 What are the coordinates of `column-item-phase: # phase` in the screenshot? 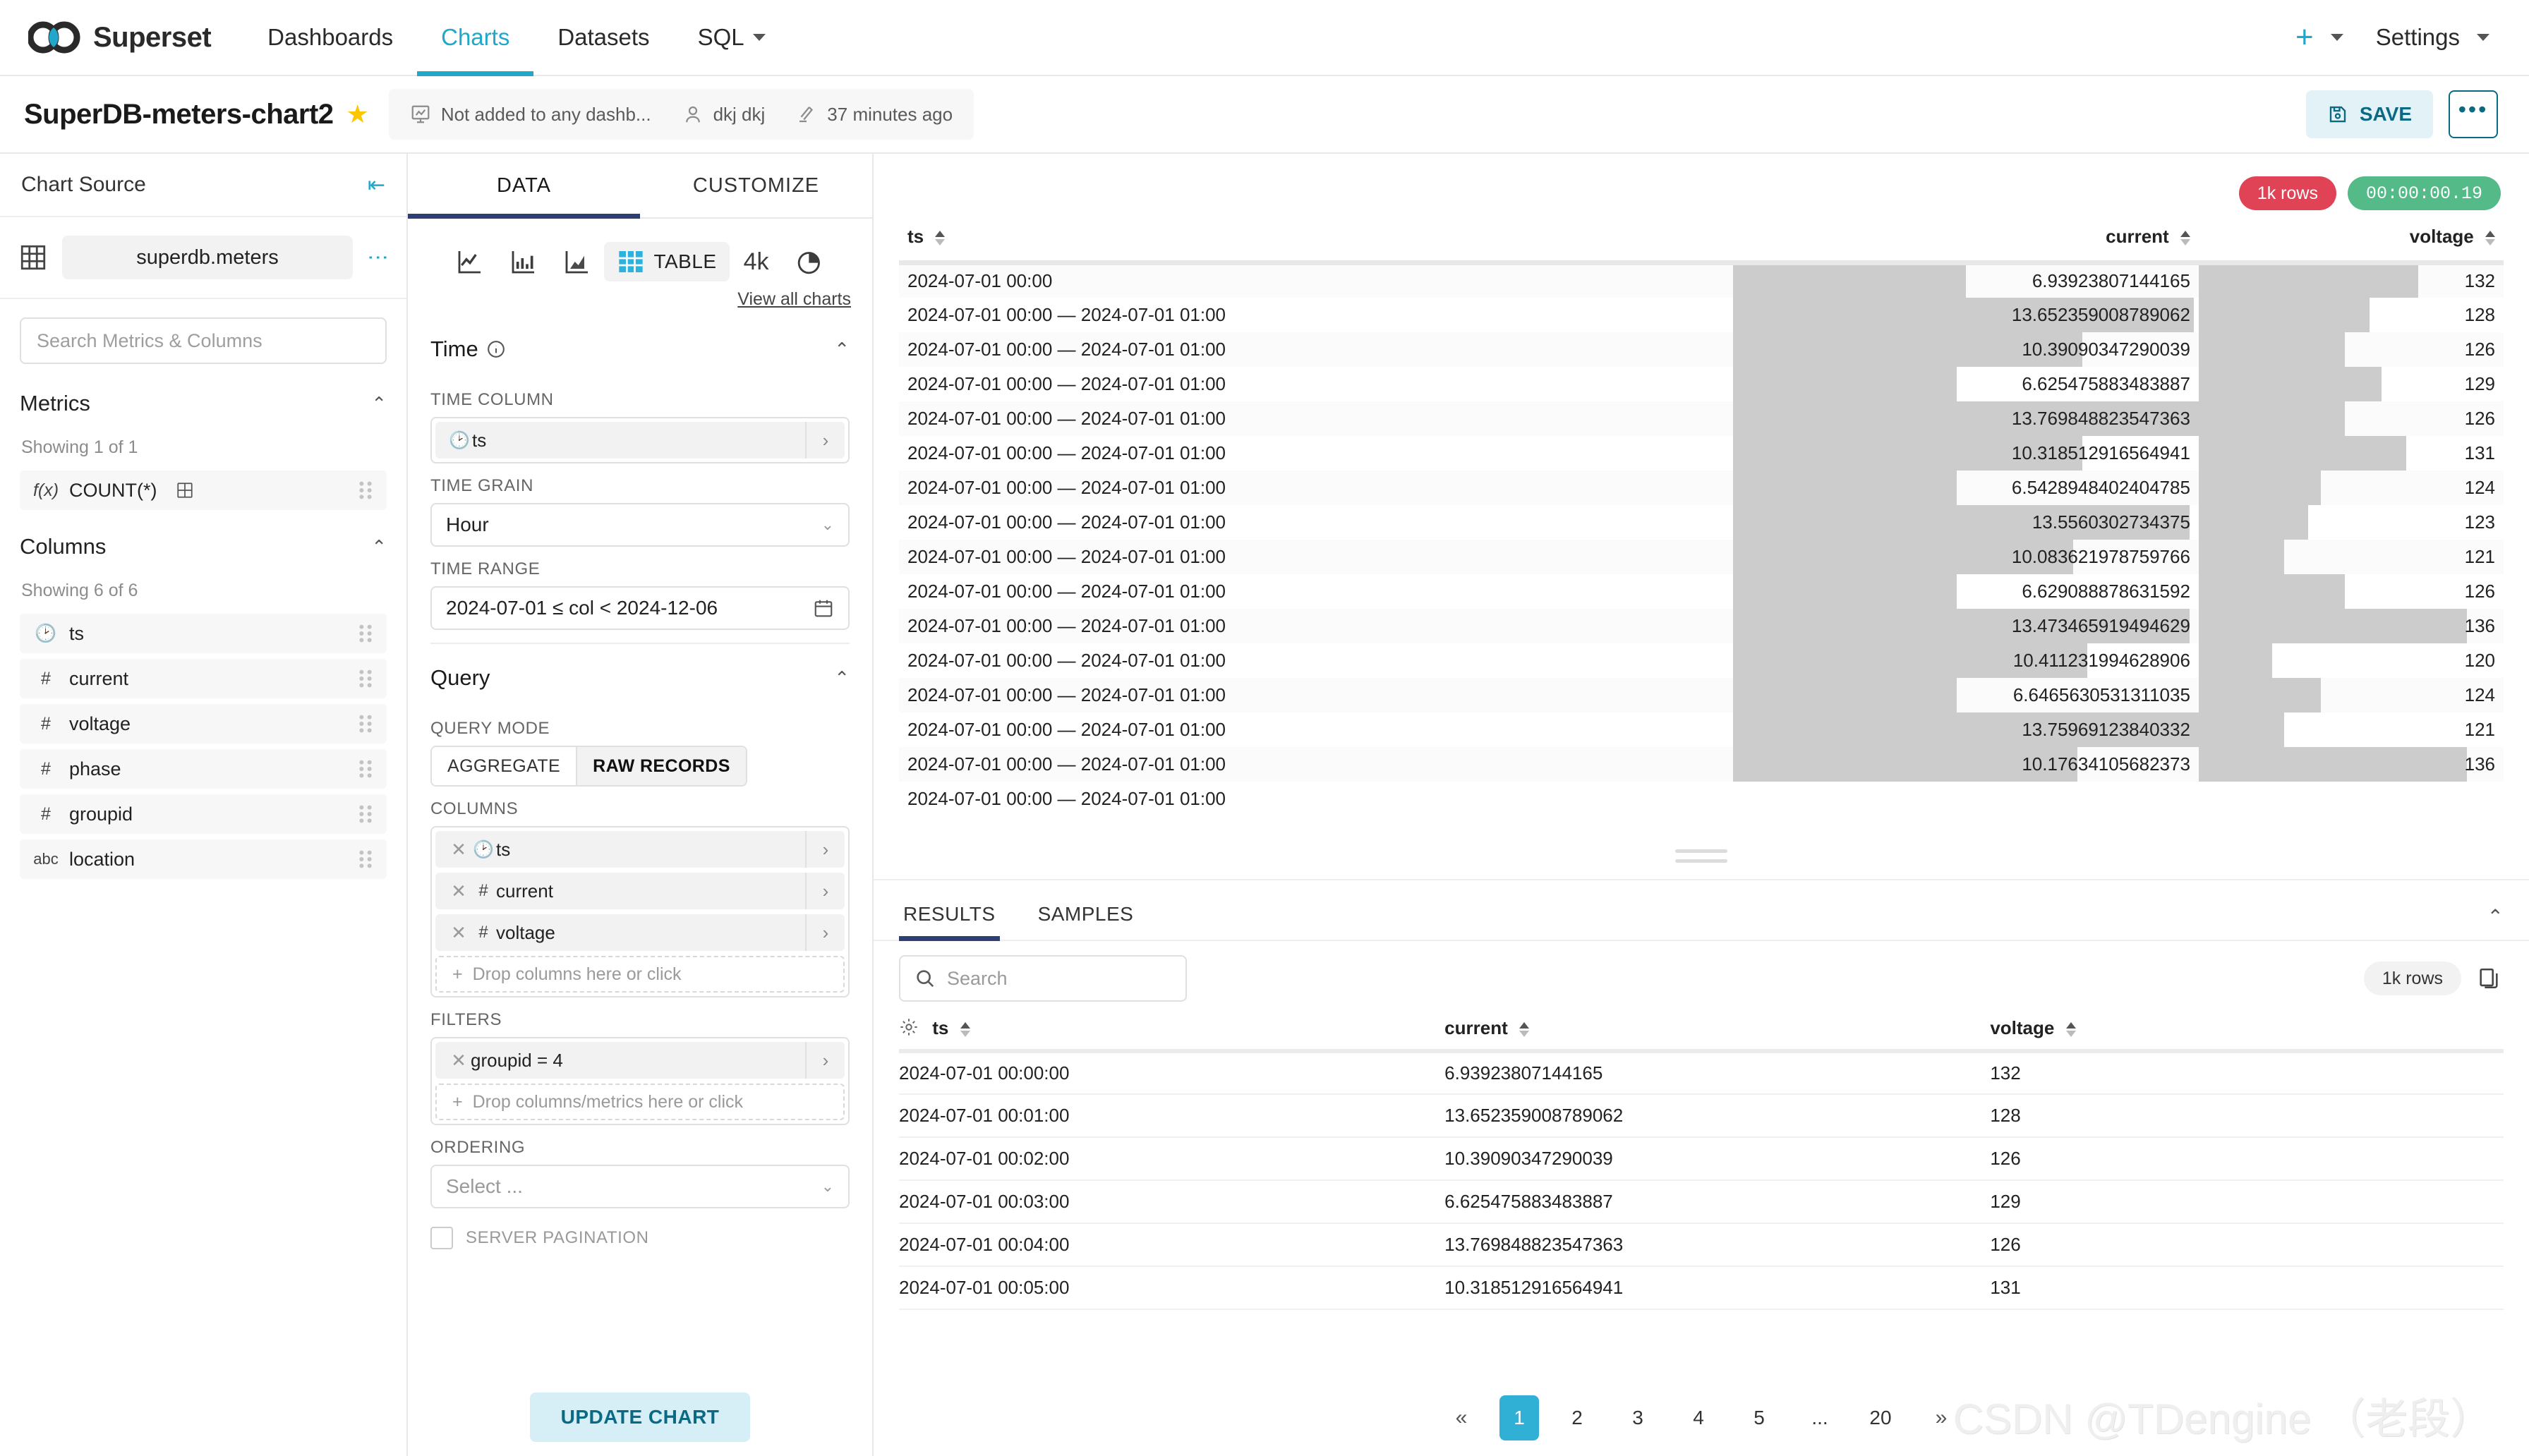 It's located at (203, 769).